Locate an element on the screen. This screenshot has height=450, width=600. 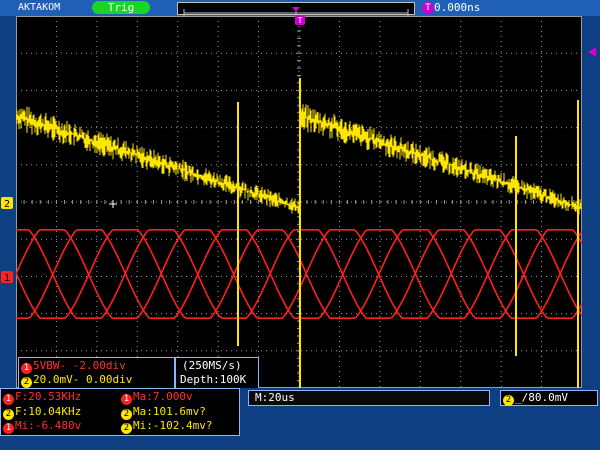
trigger-settings-panel: 2 _/80.0mV is located at coordinates (549, 398).